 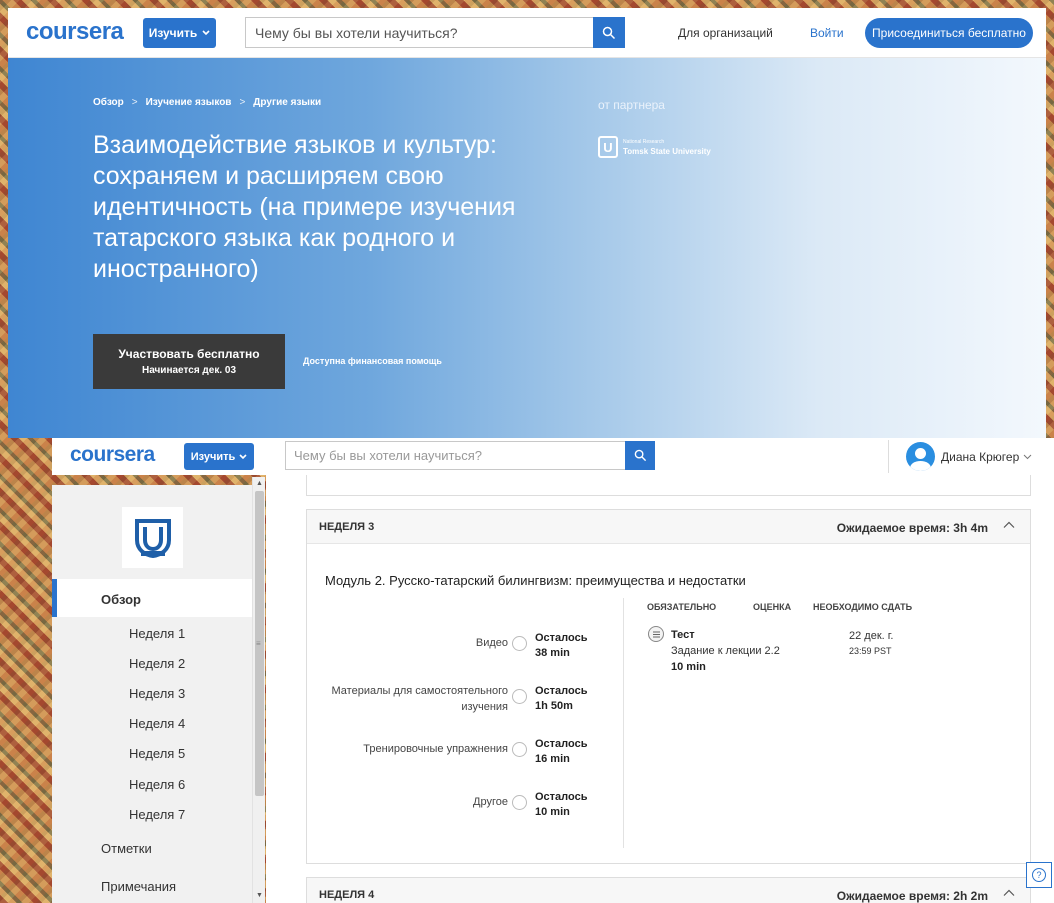 I want to click on enroll-start-date: Начинается дек. 03, so click(x=189, y=370).